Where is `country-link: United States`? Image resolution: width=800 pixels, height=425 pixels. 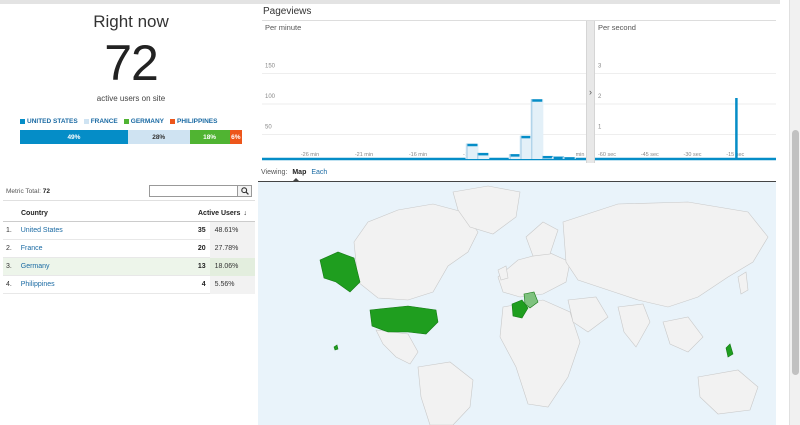 country-link: United States is located at coordinates (108, 230).